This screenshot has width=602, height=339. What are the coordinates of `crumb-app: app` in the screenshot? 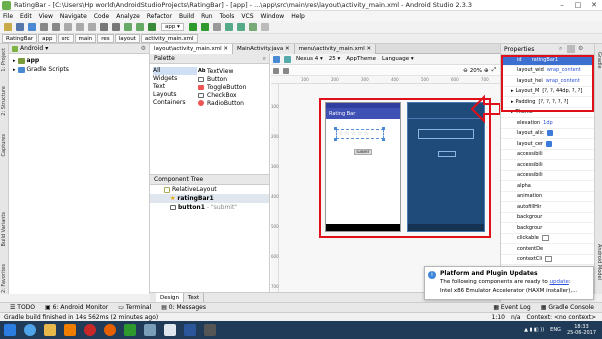 It's located at (47, 38).